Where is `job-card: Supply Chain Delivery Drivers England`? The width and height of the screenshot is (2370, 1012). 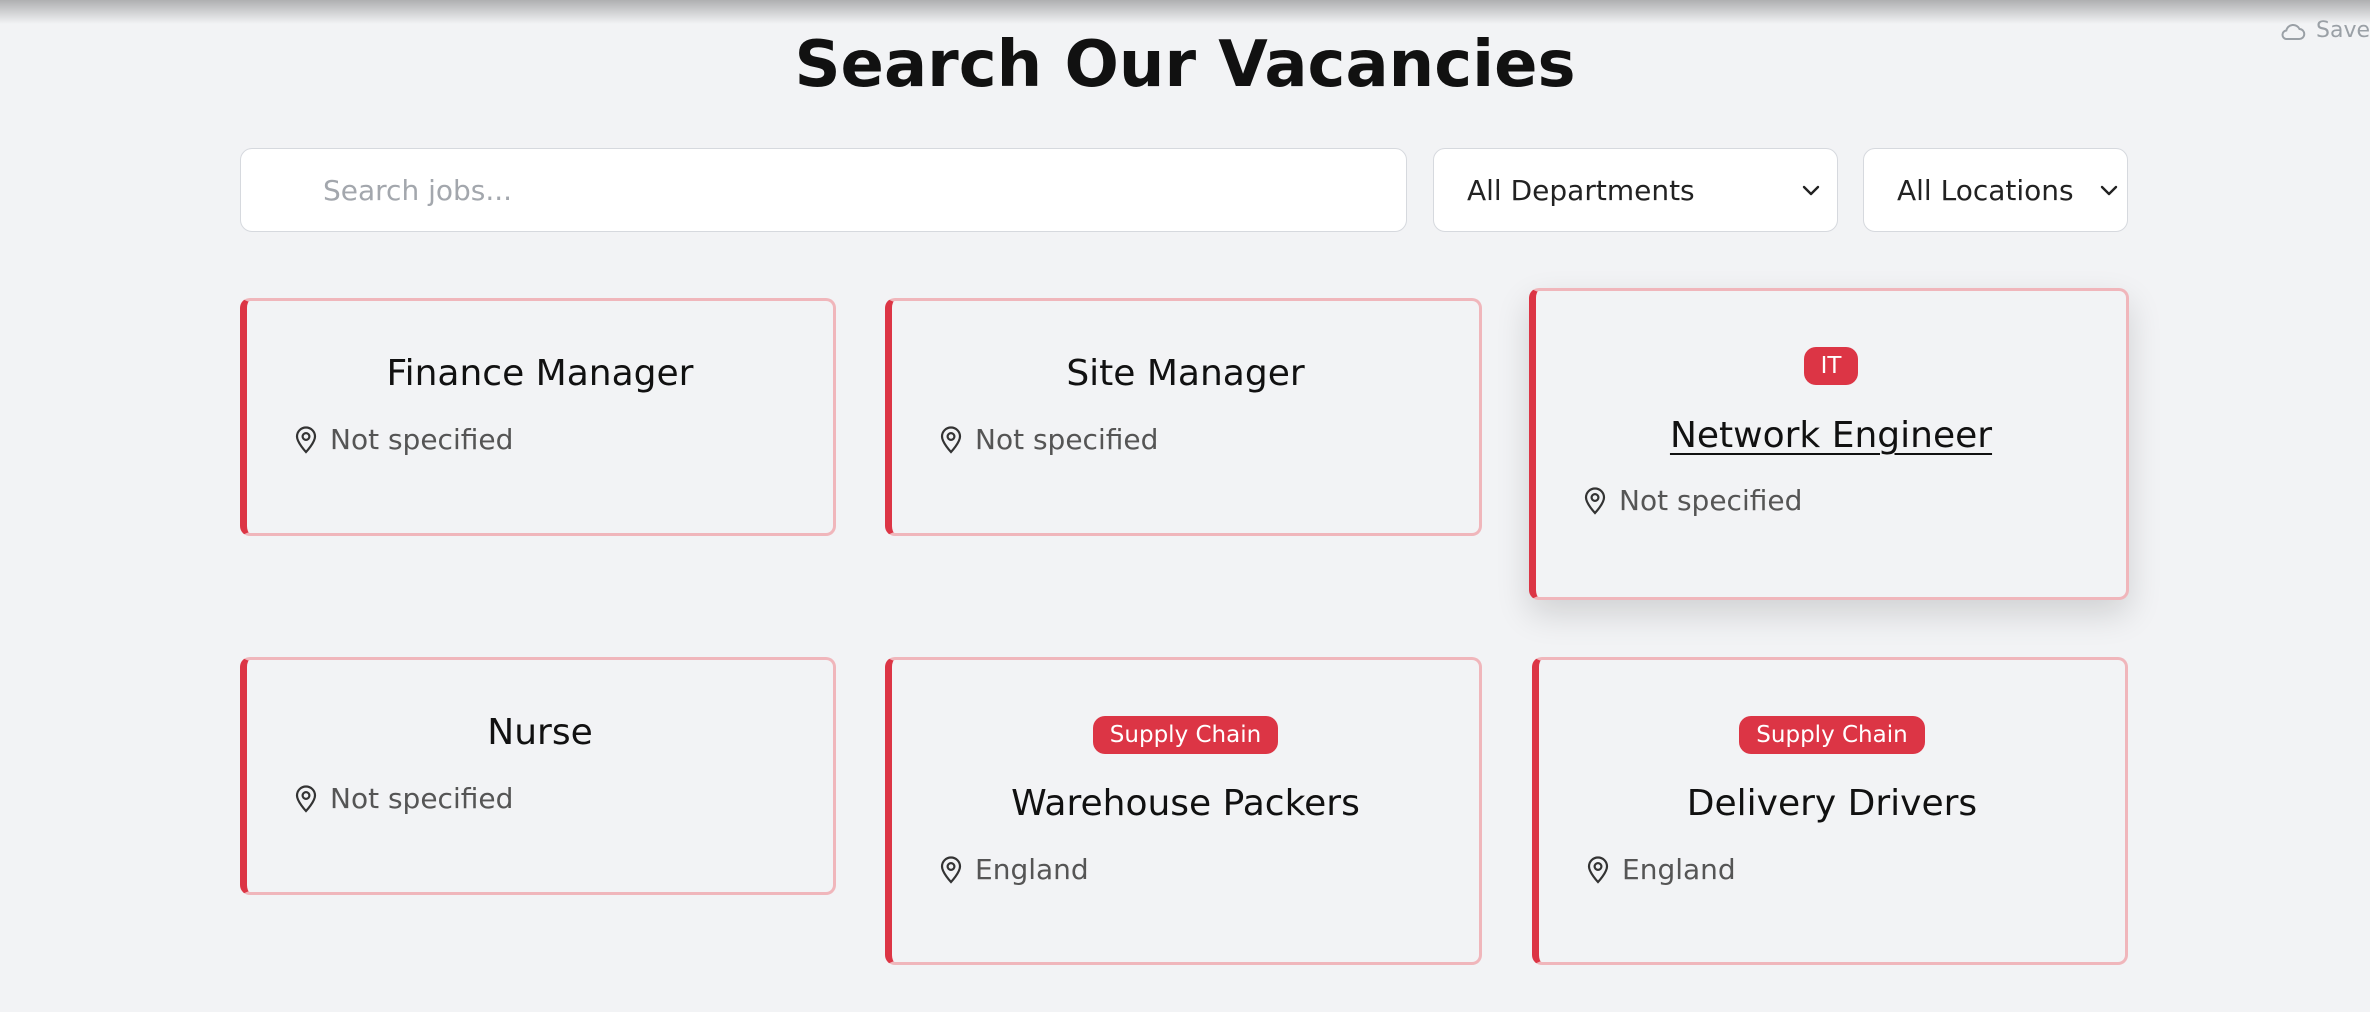 job-card: Supply Chain Delivery Drivers England is located at coordinates (1830, 811).